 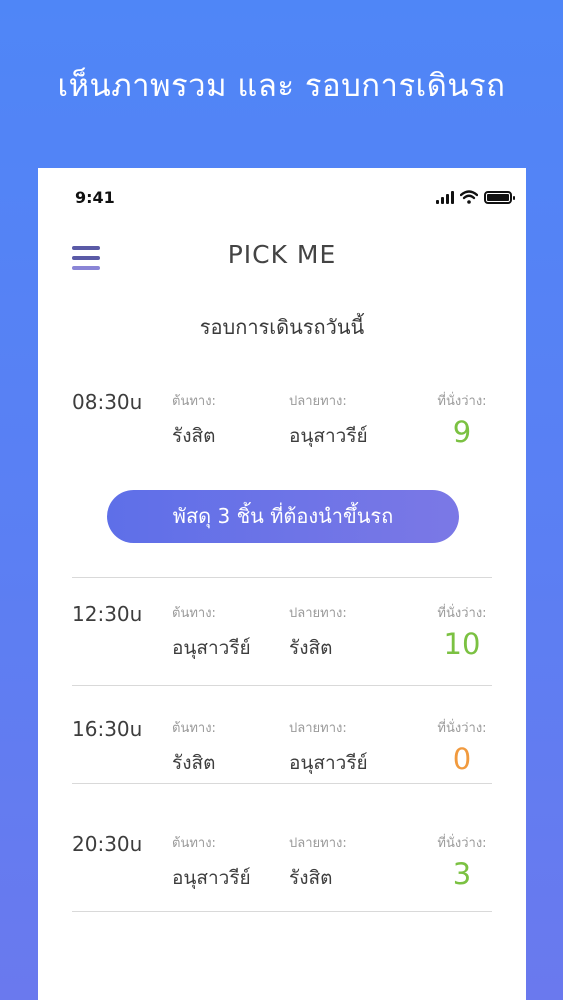 I want to click on wifi-icon, so click(x=469, y=197).